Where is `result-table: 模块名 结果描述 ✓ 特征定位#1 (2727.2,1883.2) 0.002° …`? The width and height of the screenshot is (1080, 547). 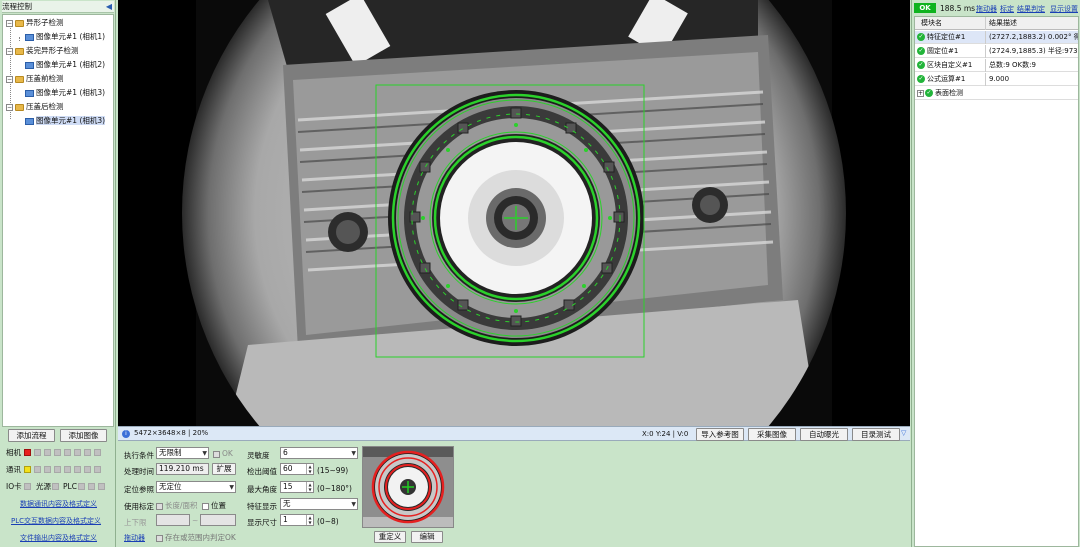 result-table: 模块名 结果描述 ✓ 特征定位#1 (2727.2,1883.2) 0.002° … is located at coordinates (996, 281).